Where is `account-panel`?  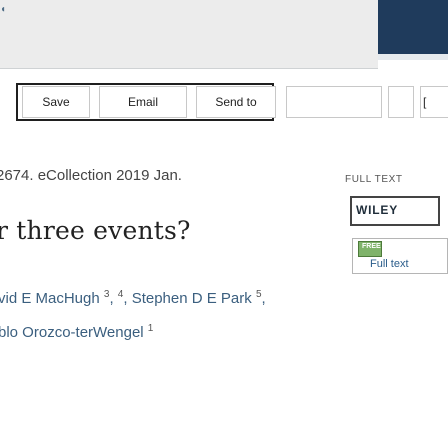 account-panel is located at coordinates (413, 30).